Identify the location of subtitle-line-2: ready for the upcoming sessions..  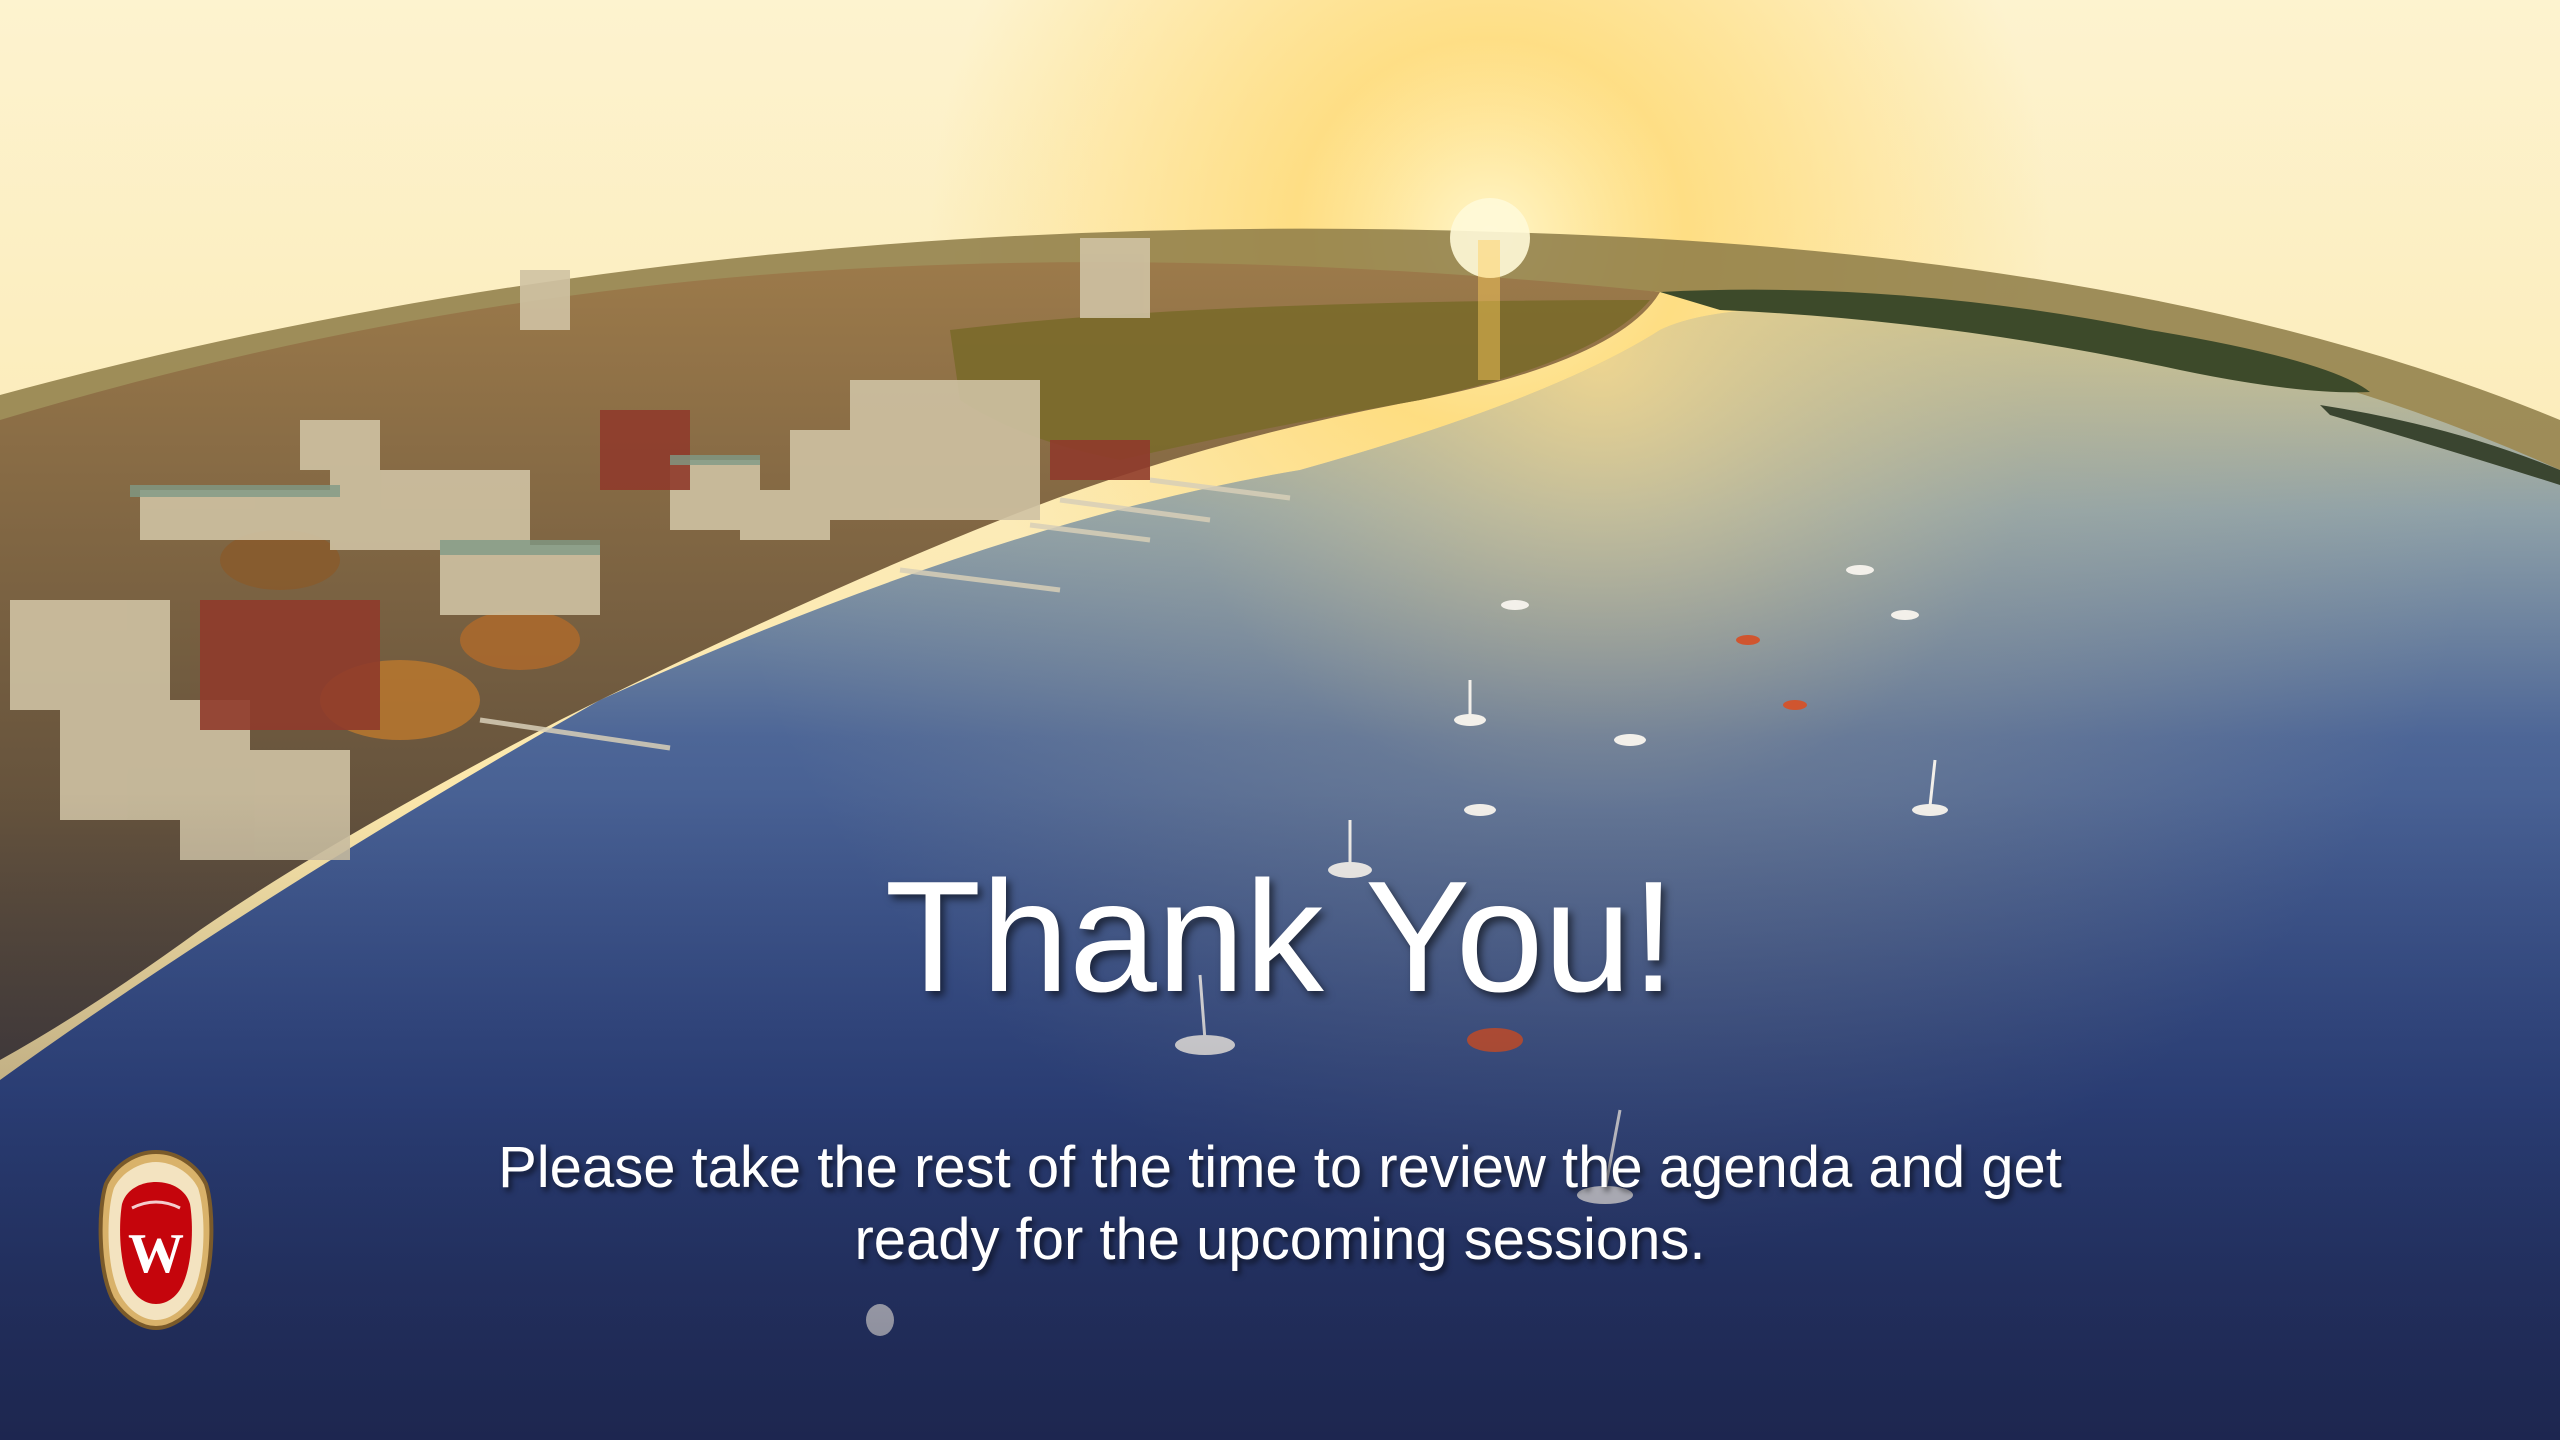
(1280, 1239).